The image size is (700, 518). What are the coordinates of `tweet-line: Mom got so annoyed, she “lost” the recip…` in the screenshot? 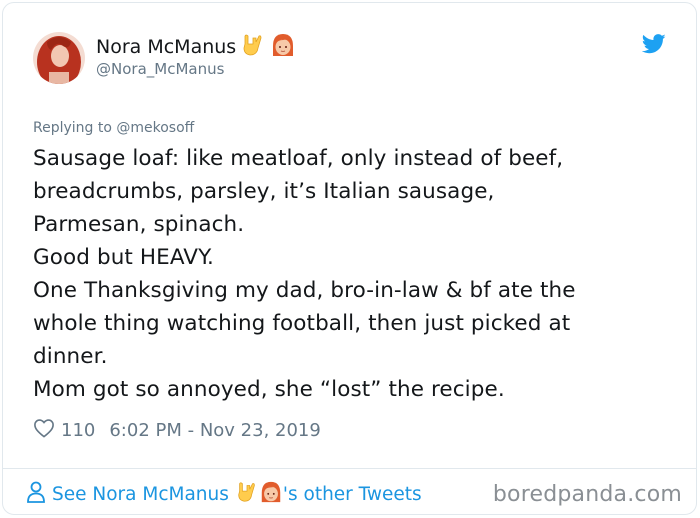 It's located at (269, 389).